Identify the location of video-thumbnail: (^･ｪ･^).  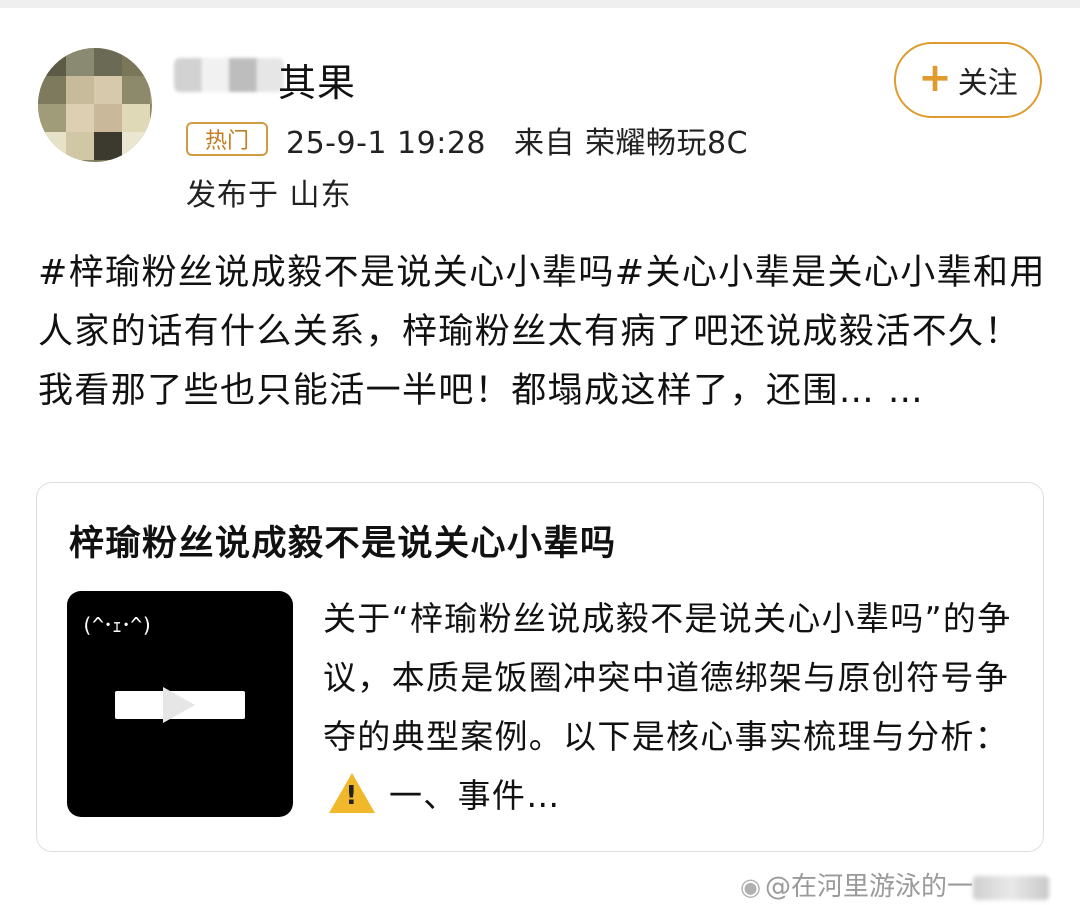
(180, 704).